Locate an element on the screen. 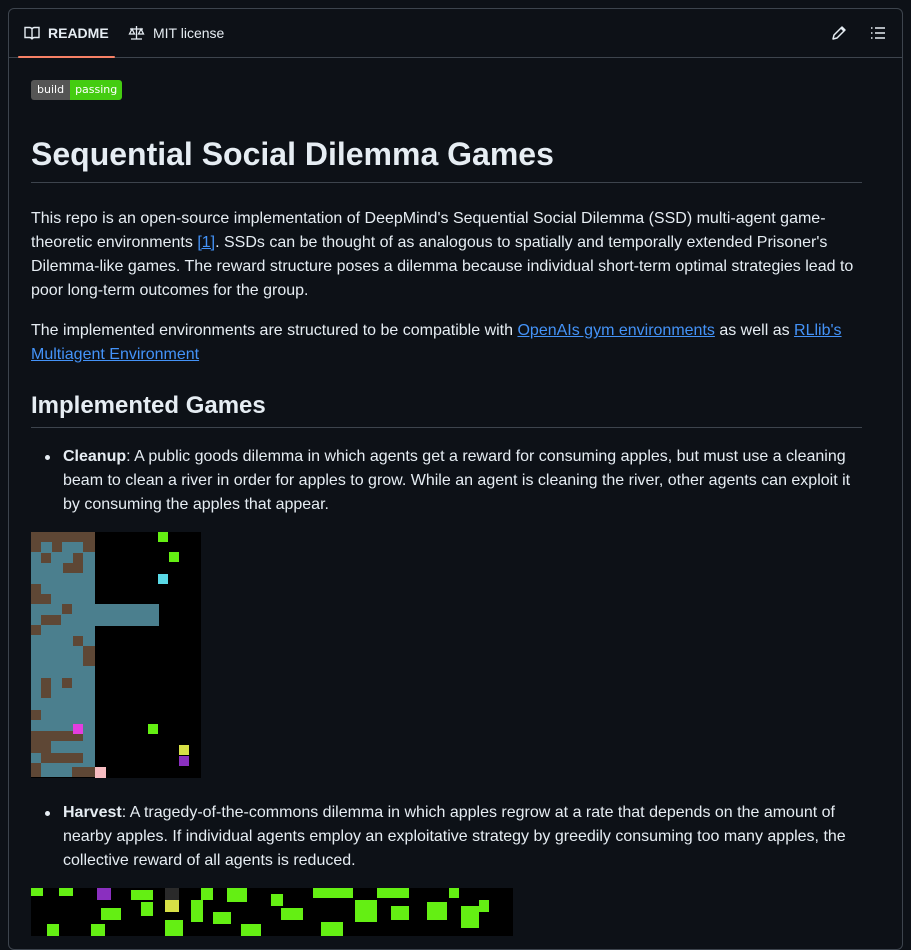 The image size is (911, 950). list-icon is located at coordinates (878, 33).